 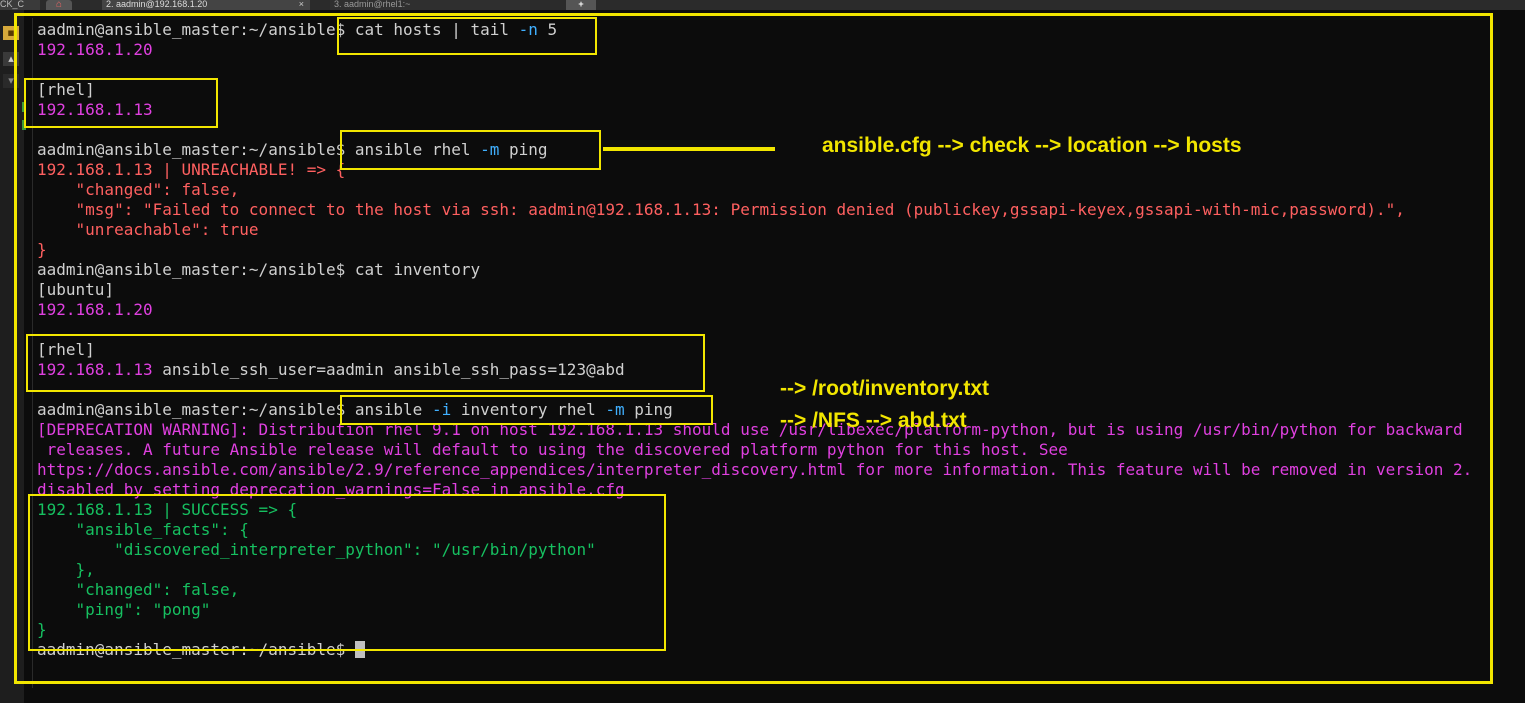 What do you see at coordinates (124, 609) in the screenshot?
I see `terminal-line: "ping": "pong"` at bounding box center [124, 609].